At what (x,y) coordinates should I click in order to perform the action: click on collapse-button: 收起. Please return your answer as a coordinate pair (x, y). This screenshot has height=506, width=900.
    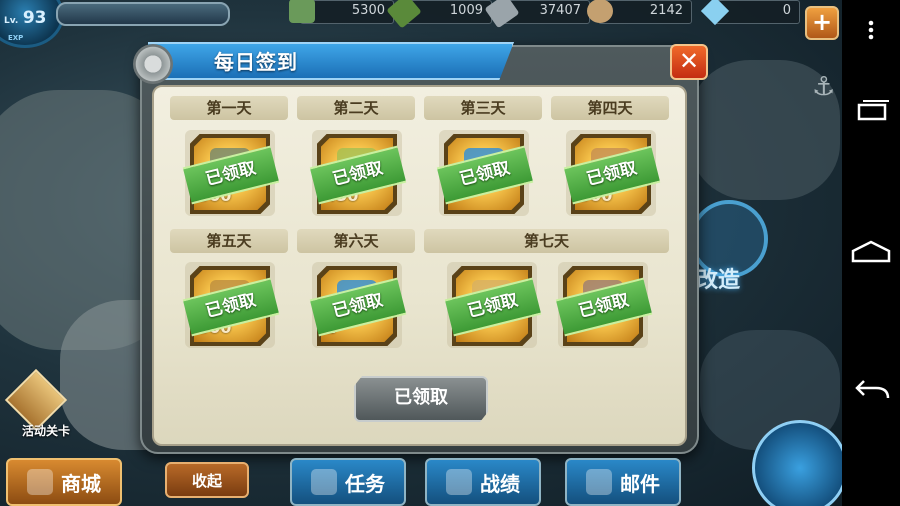
    Looking at the image, I should click on (207, 480).